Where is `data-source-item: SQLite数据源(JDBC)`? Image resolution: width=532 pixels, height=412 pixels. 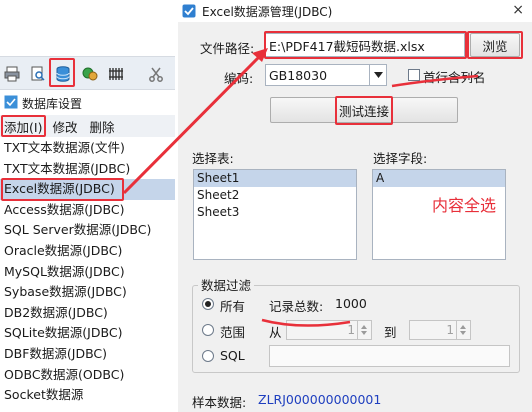 data-source-item: SQLite数据源(JDBC) is located at coordinates (87, 333).